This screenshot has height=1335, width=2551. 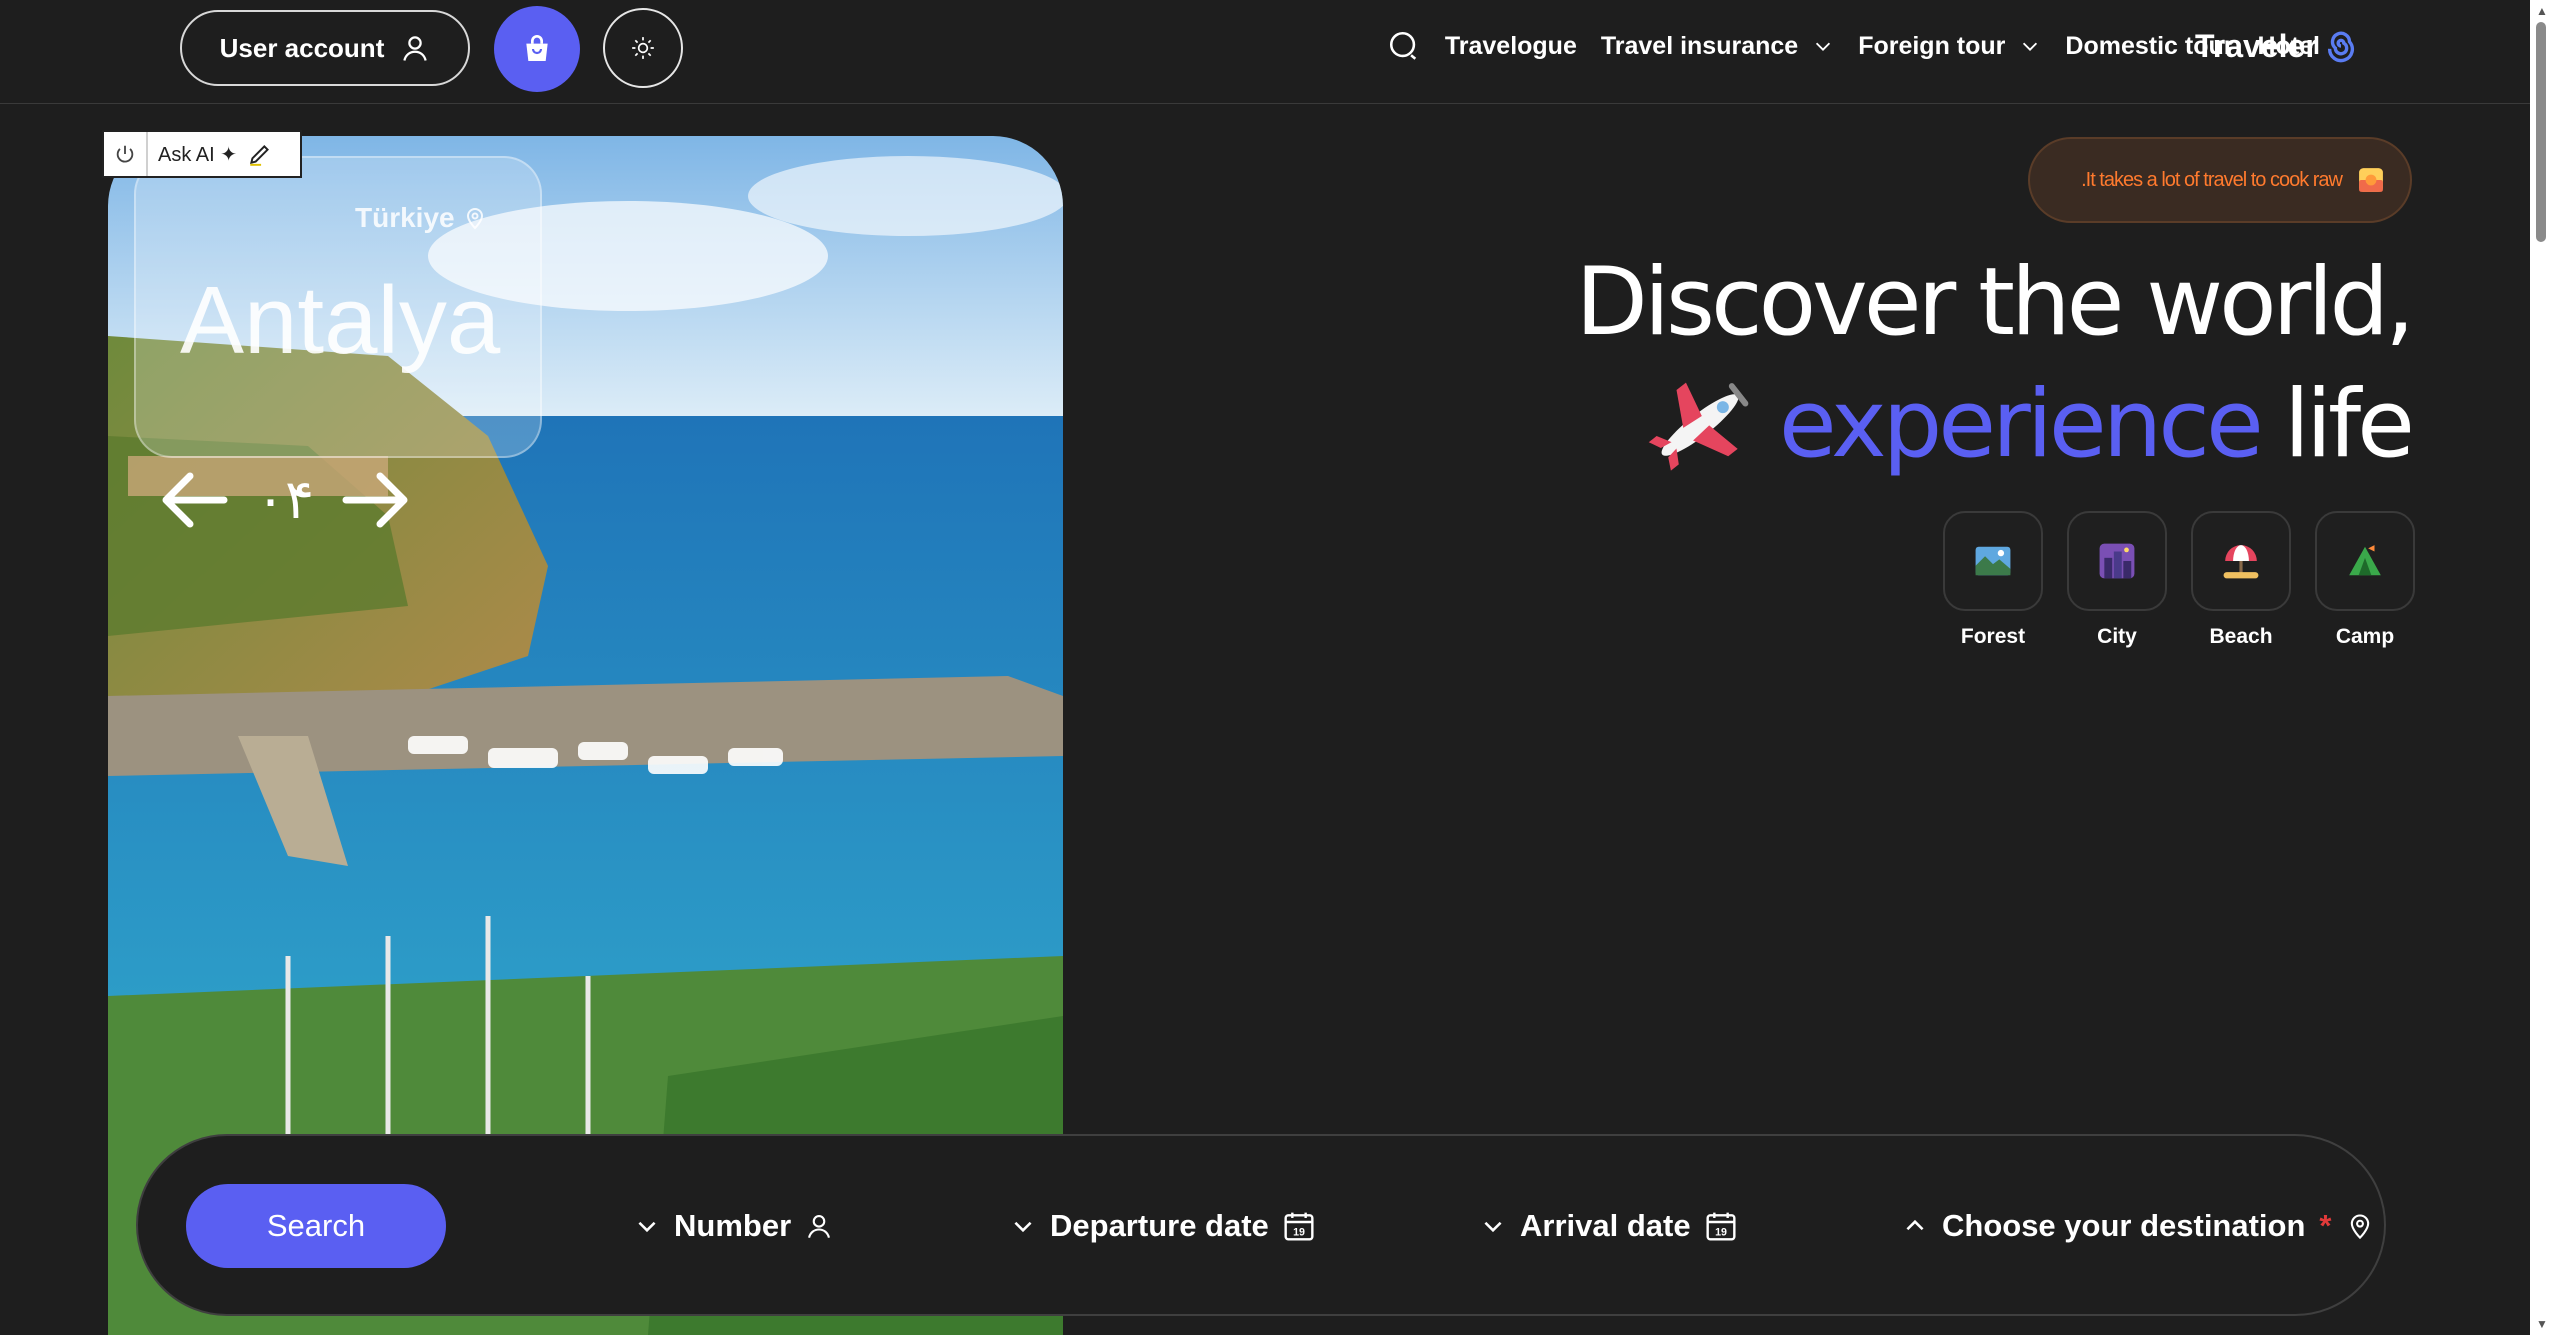 What do you see at coordinates (302, 47) in the screenshot?
I see `user-account-label: User account` at bounding box center [302, 47].